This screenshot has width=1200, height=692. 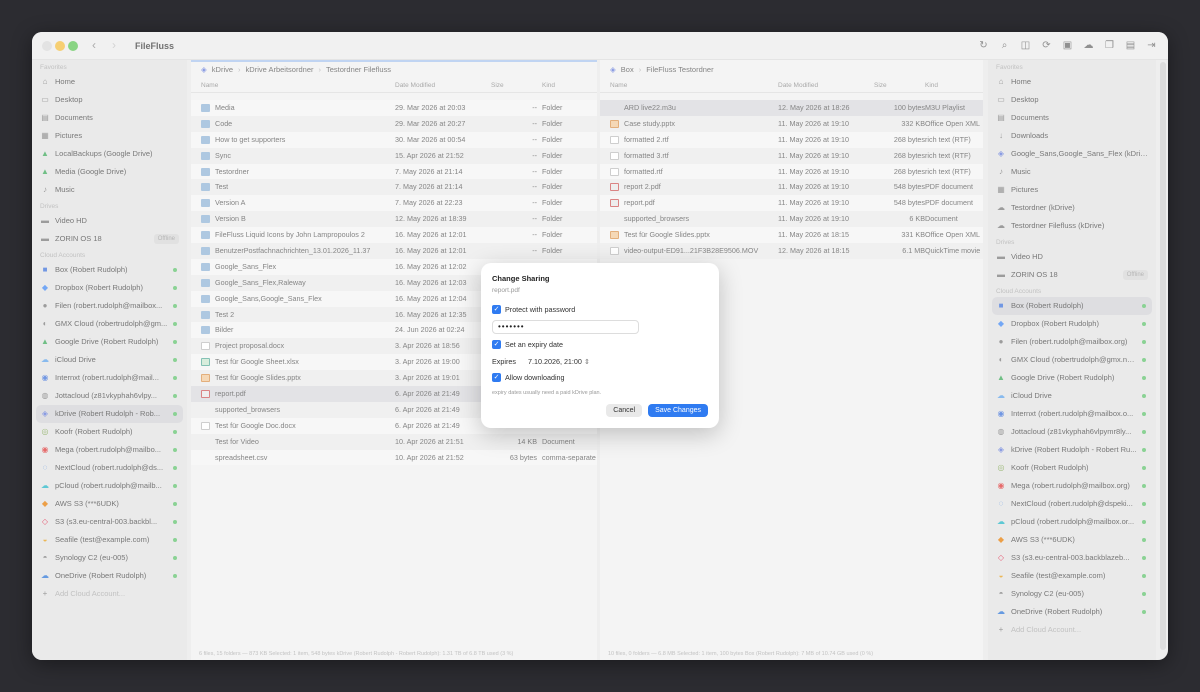 What do you see at coordinates (534, 344) in the screenshot?
I see `expiry-date-label: Set an expiry date` at bounding box center [534, 344].